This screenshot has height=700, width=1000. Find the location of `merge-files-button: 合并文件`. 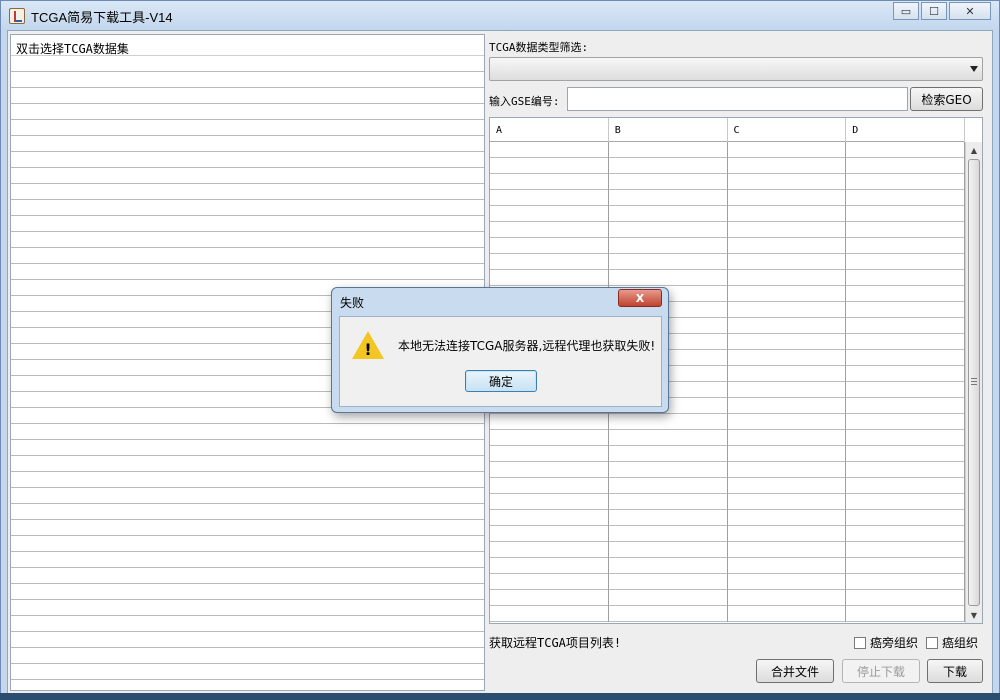

merge-files-button: 合并文件 is located at coordinates (795, 671).